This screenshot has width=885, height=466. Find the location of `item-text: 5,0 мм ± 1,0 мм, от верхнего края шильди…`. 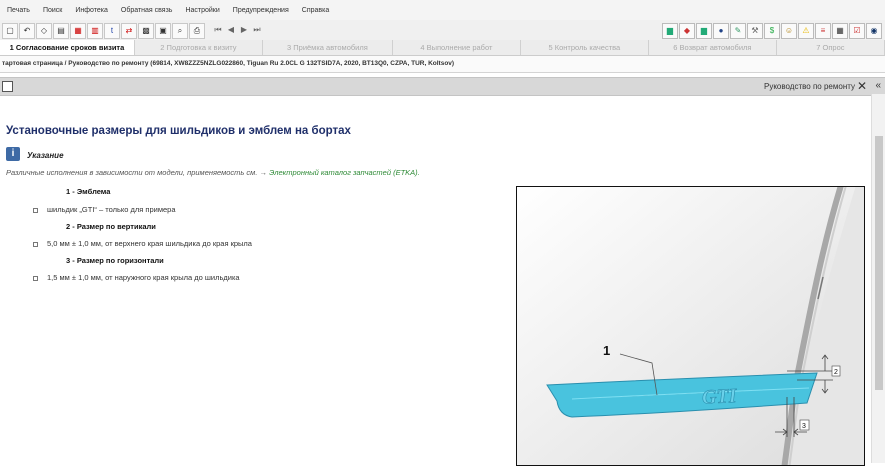

item-text: 5,0 мм ± 1,0 мм, от верхнего края шильди… is located at coordinates (149, 243).